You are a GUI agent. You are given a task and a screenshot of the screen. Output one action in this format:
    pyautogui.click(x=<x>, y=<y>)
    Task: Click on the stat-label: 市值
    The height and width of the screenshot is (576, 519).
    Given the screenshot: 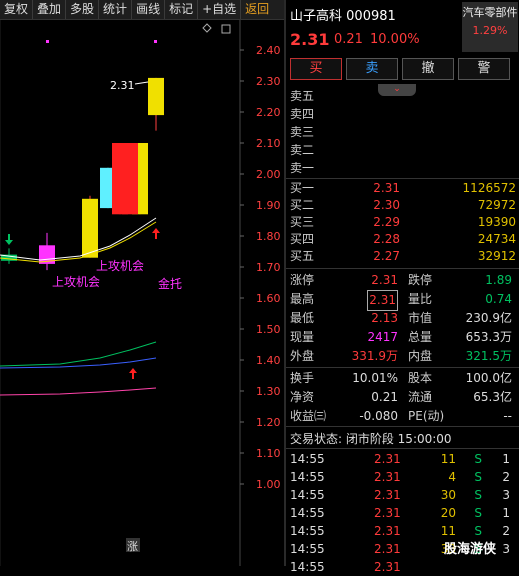 What is the action you would take?
    pyautogui.click(x=420, y=318)
    